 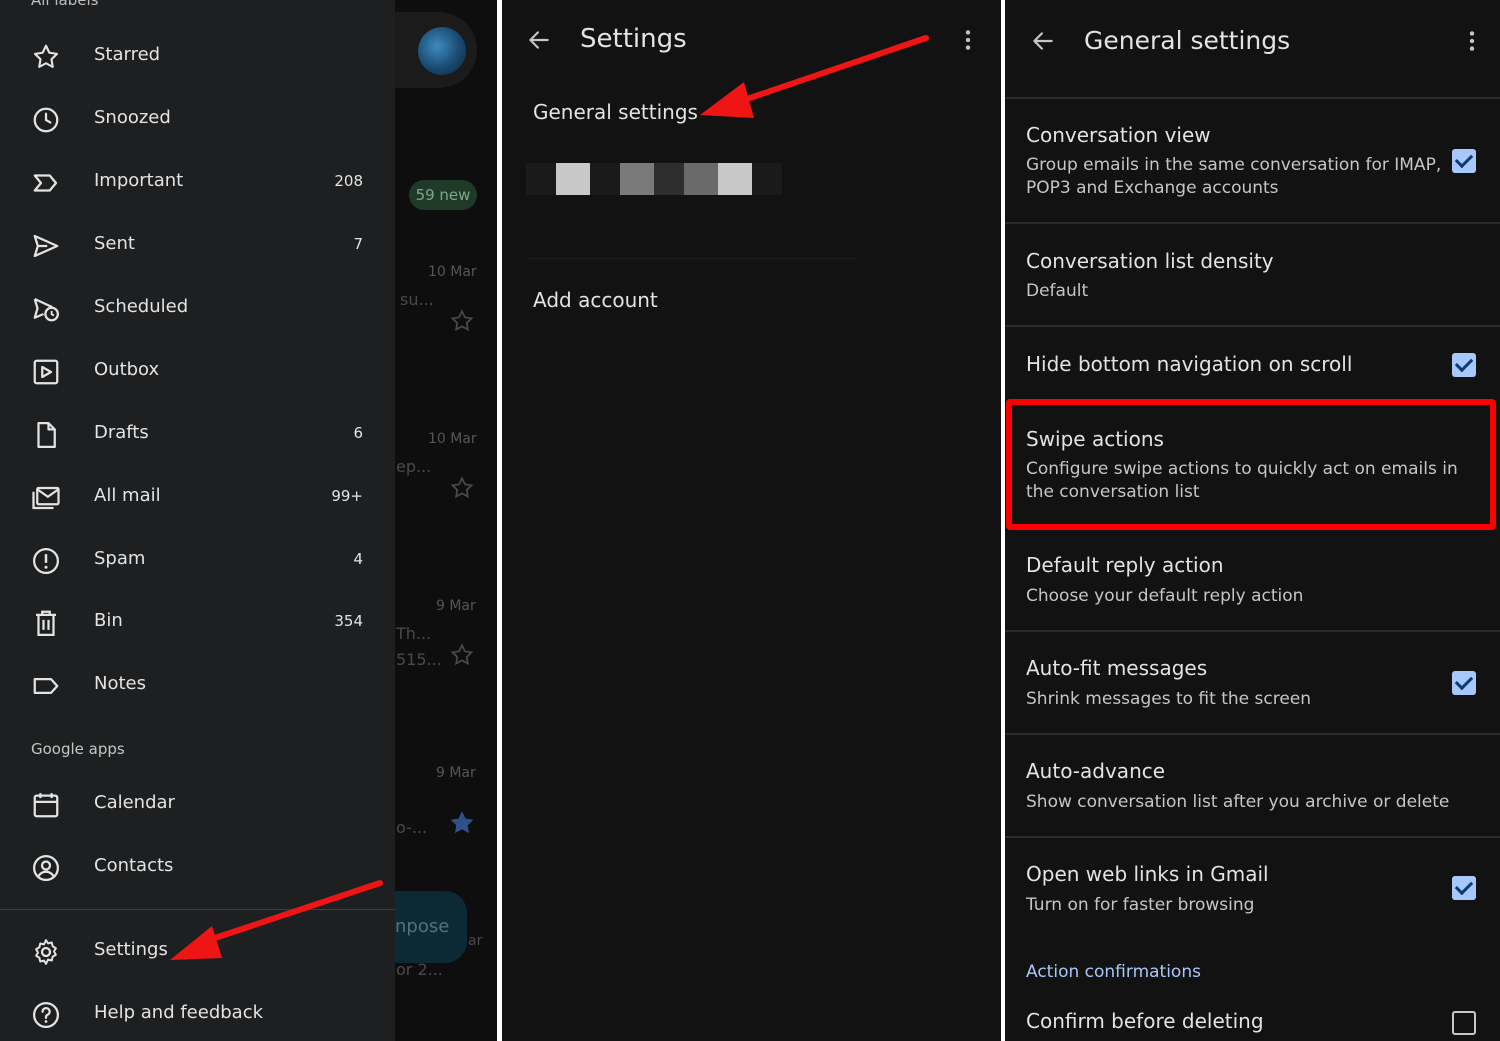 What do you see at coordinates (197, 308) in the screenshot?
I see `drawer-item-scheduled: Scheduled` at bounding box center [197, 308].